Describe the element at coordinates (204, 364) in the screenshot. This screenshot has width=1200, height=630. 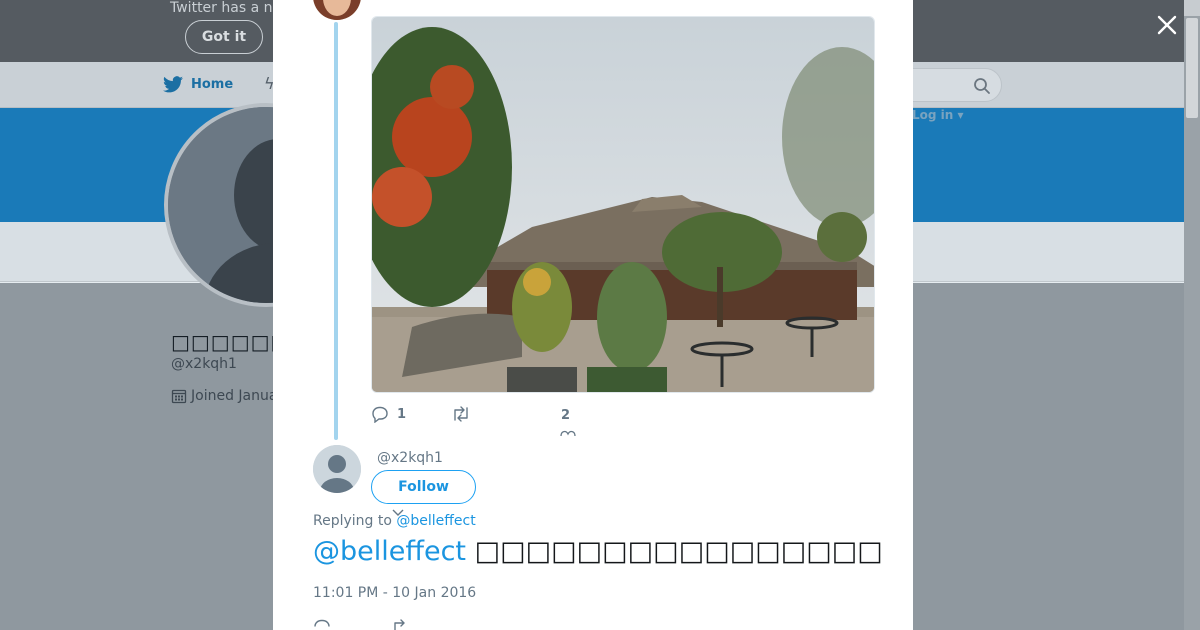
I see `profile-handle: @x2kqh1` at that location.